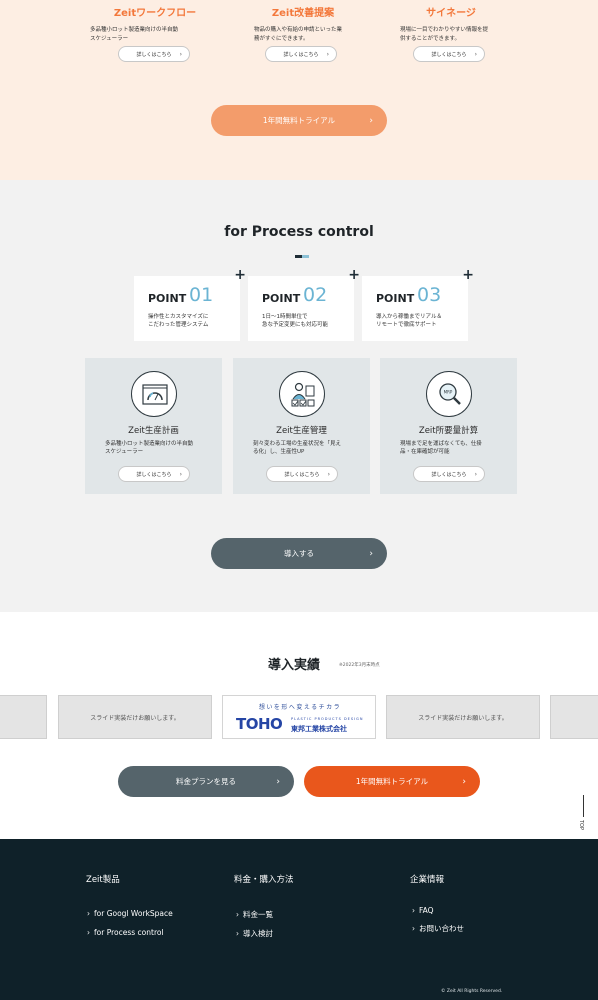 Image resolution: width=598 pixels, height=1000 pixels. I want to click on product-desc: 現場に一目でわかりやすい情報を提 供することができます。, so click(444, 34).